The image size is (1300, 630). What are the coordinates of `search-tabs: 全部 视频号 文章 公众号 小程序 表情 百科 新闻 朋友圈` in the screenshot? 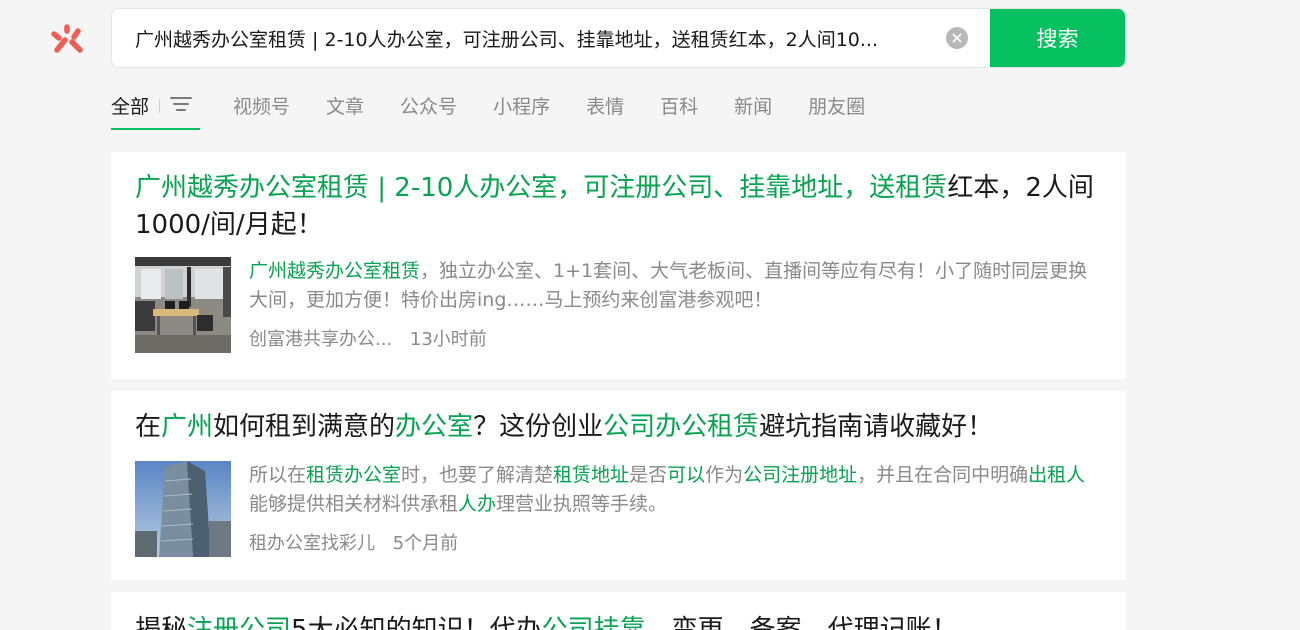 It's located at (506, 107).